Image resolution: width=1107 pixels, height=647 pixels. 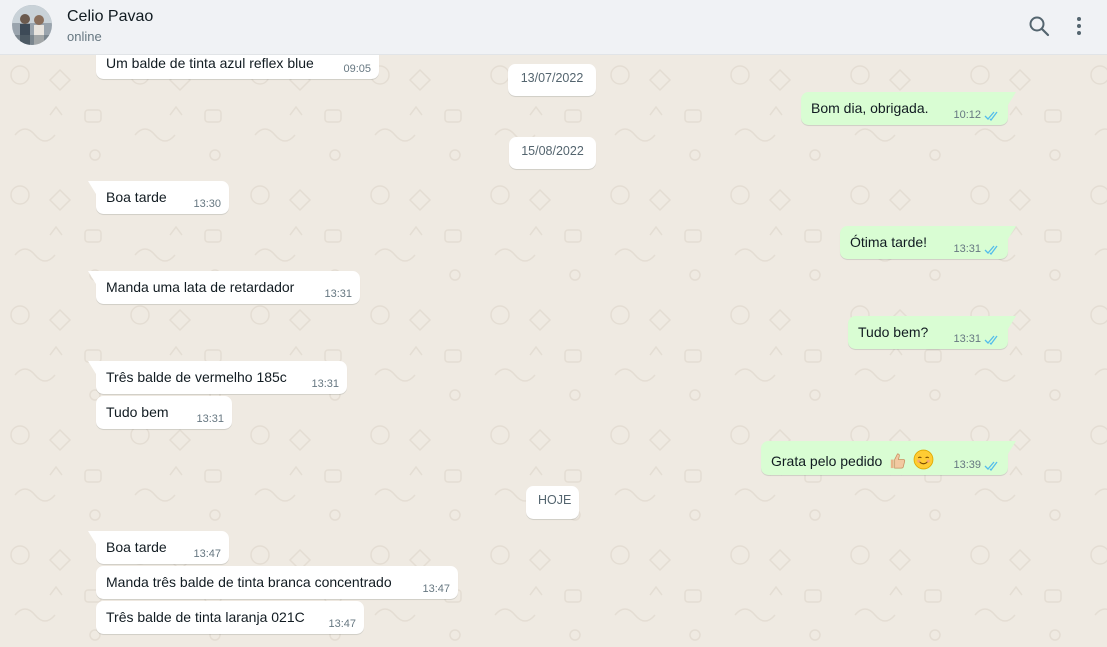 I want to click on incoming-message: Tudo bem 13:31, so click(x=164, y=412).